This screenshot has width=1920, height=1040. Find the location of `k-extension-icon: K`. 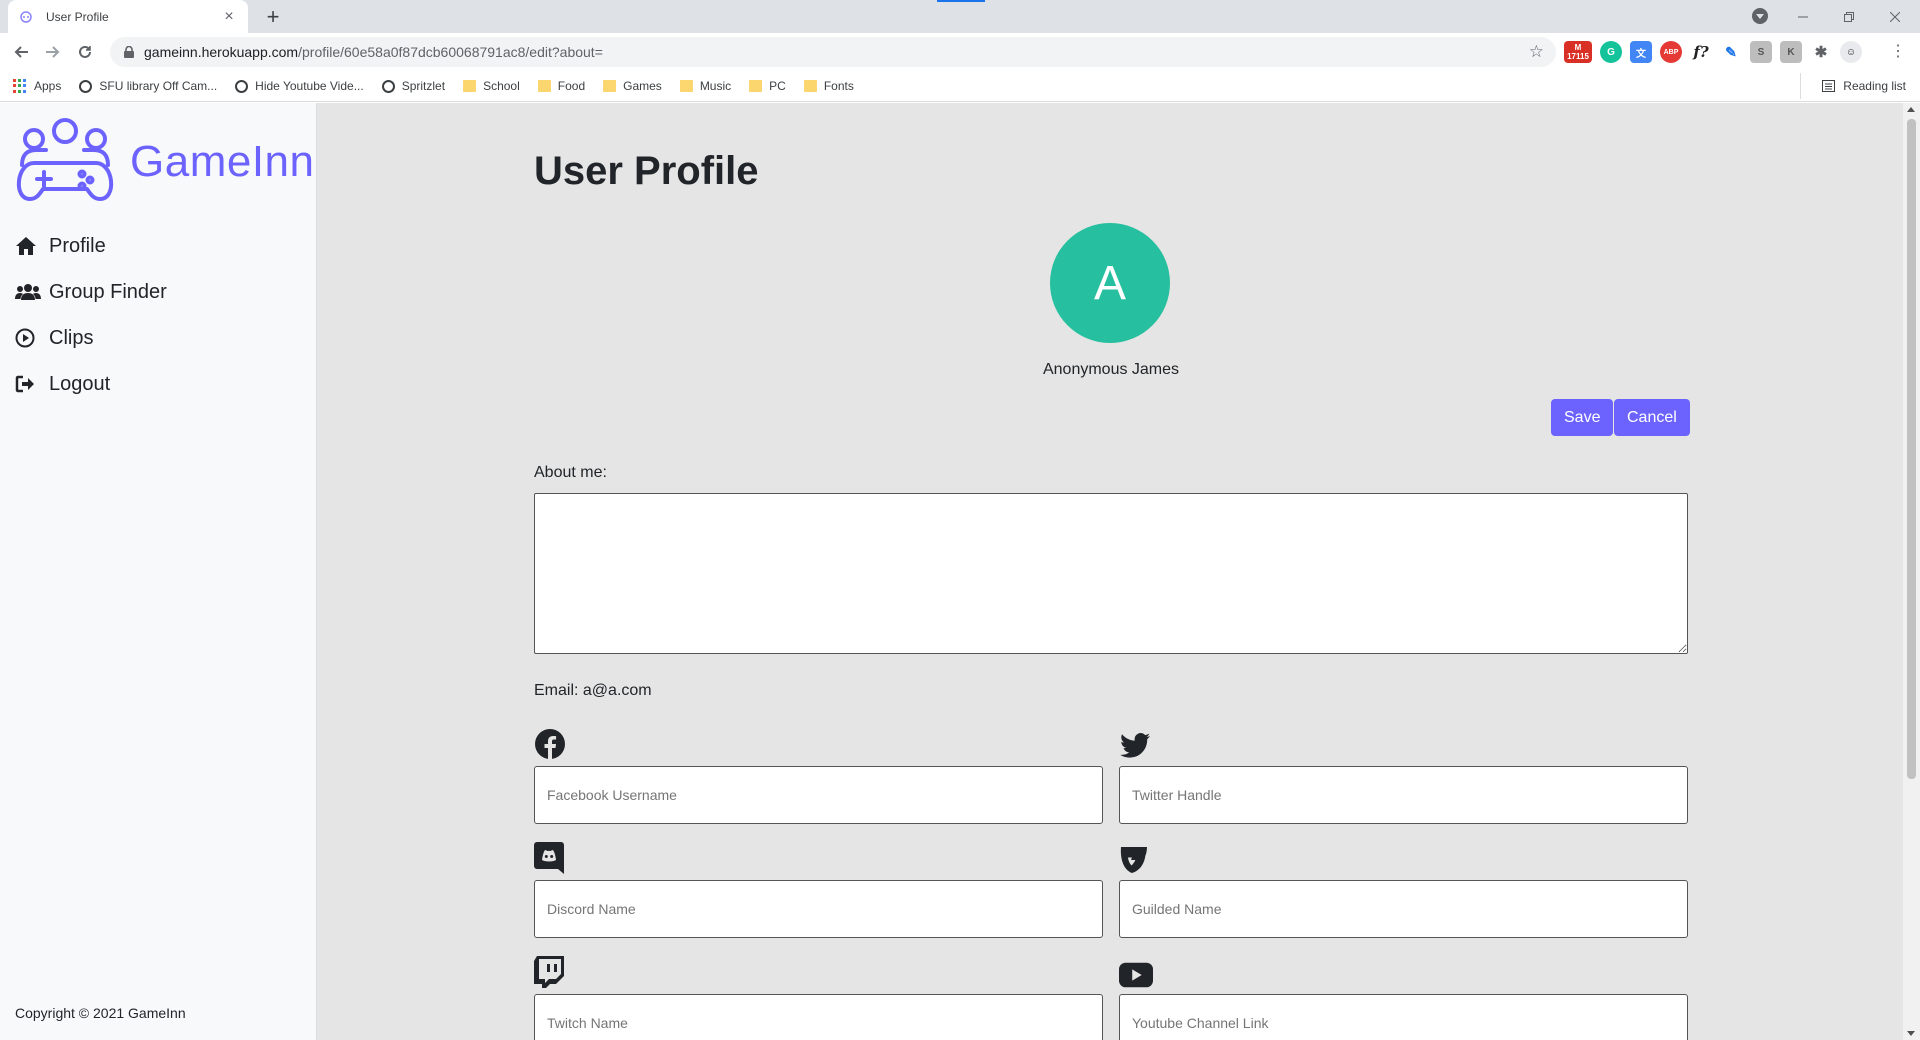

k-extension-icon: K is located at coordinates (1791, 52).